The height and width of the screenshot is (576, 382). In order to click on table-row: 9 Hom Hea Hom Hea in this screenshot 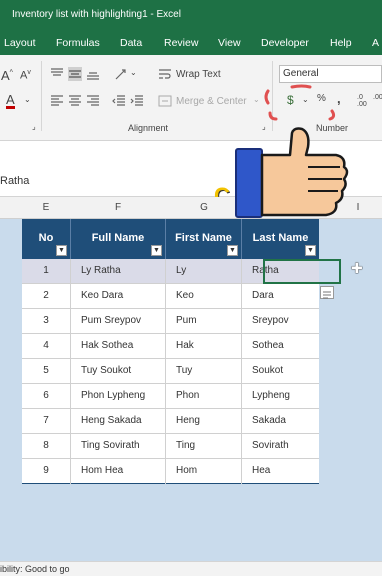, I will do `click(170, 471)`.